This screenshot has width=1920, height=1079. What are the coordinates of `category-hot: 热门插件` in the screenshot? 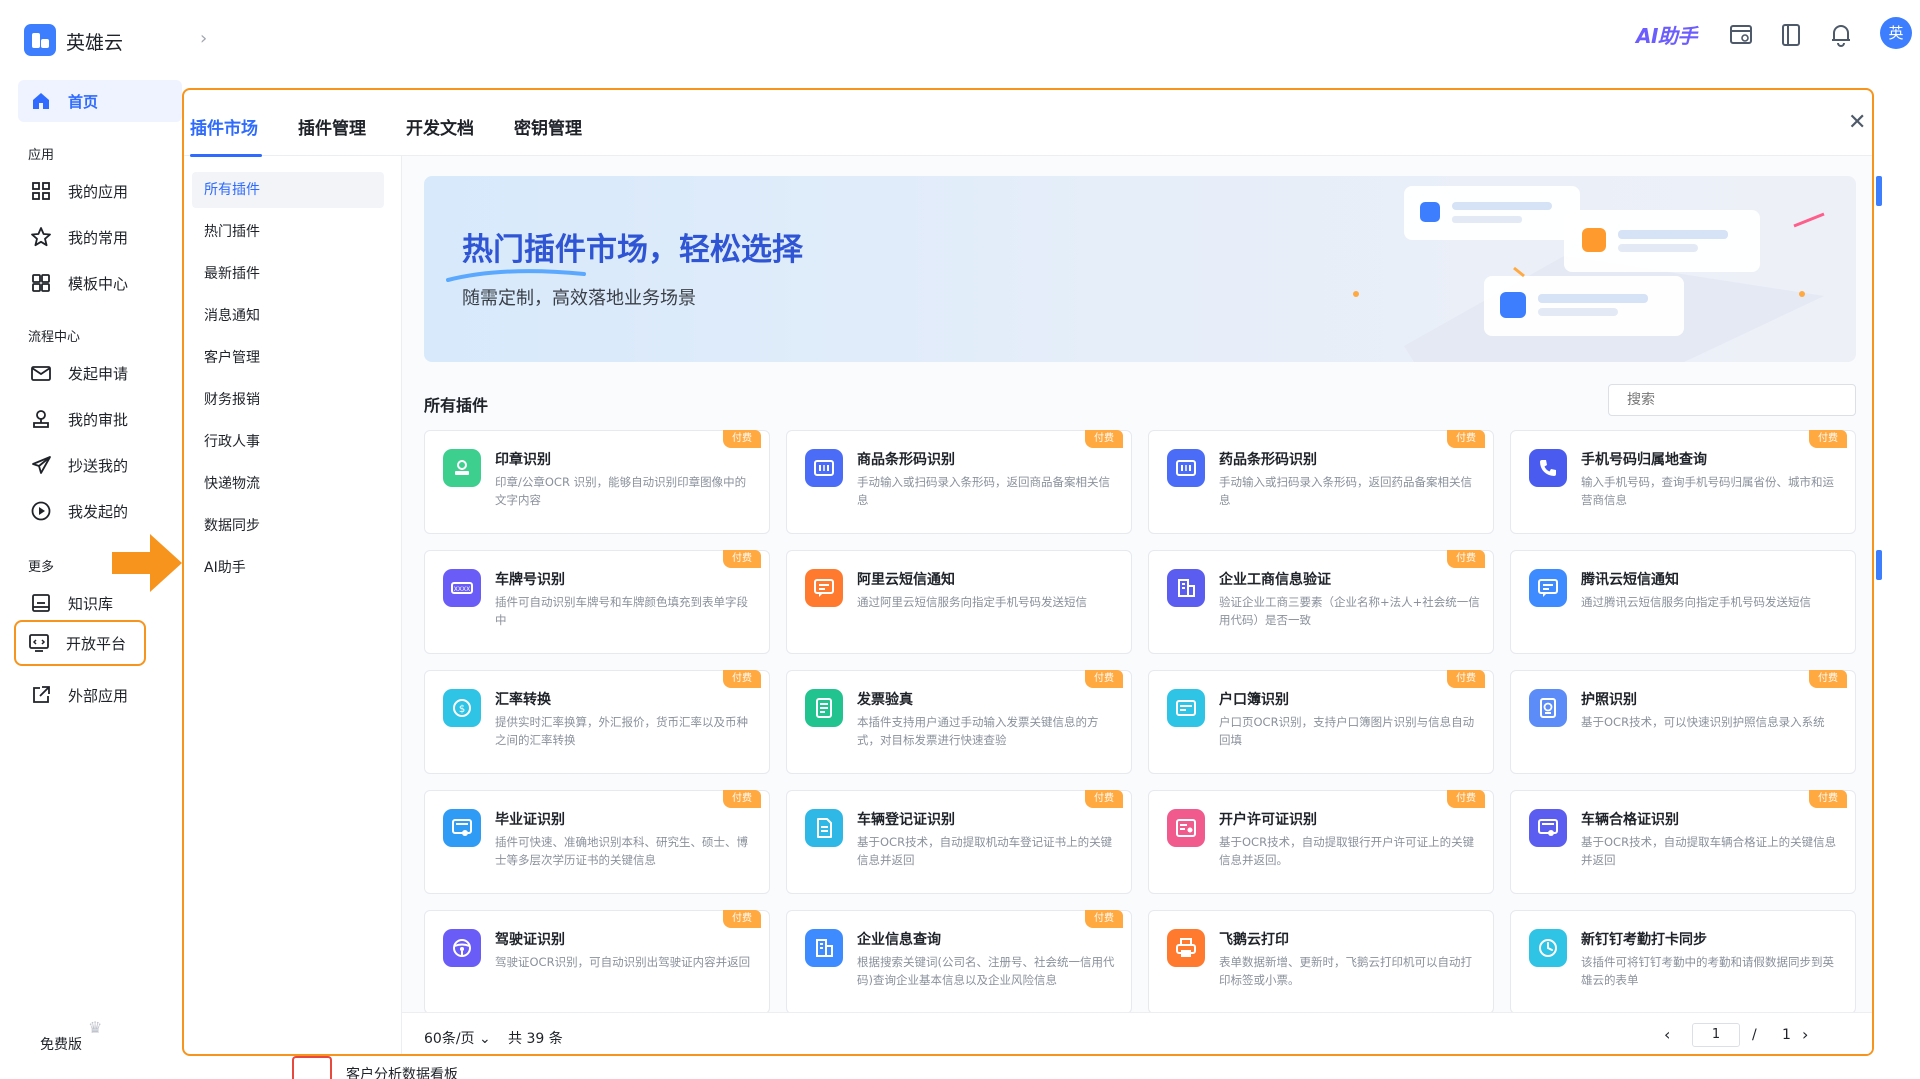 It's located at (288, 232).